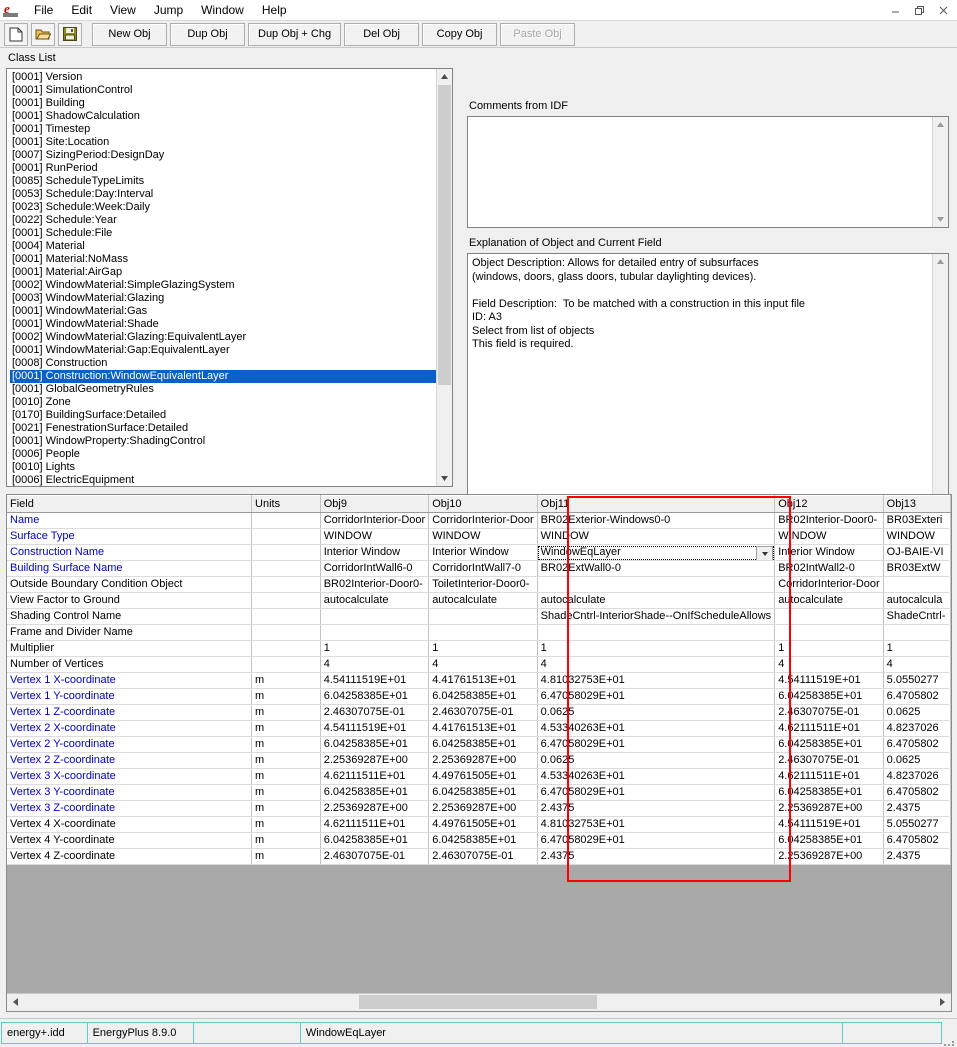  What do you see at coordinates (656, 584) in the screenshot?
I see `grid-cell-obj11` at bounding box center [656, 584].